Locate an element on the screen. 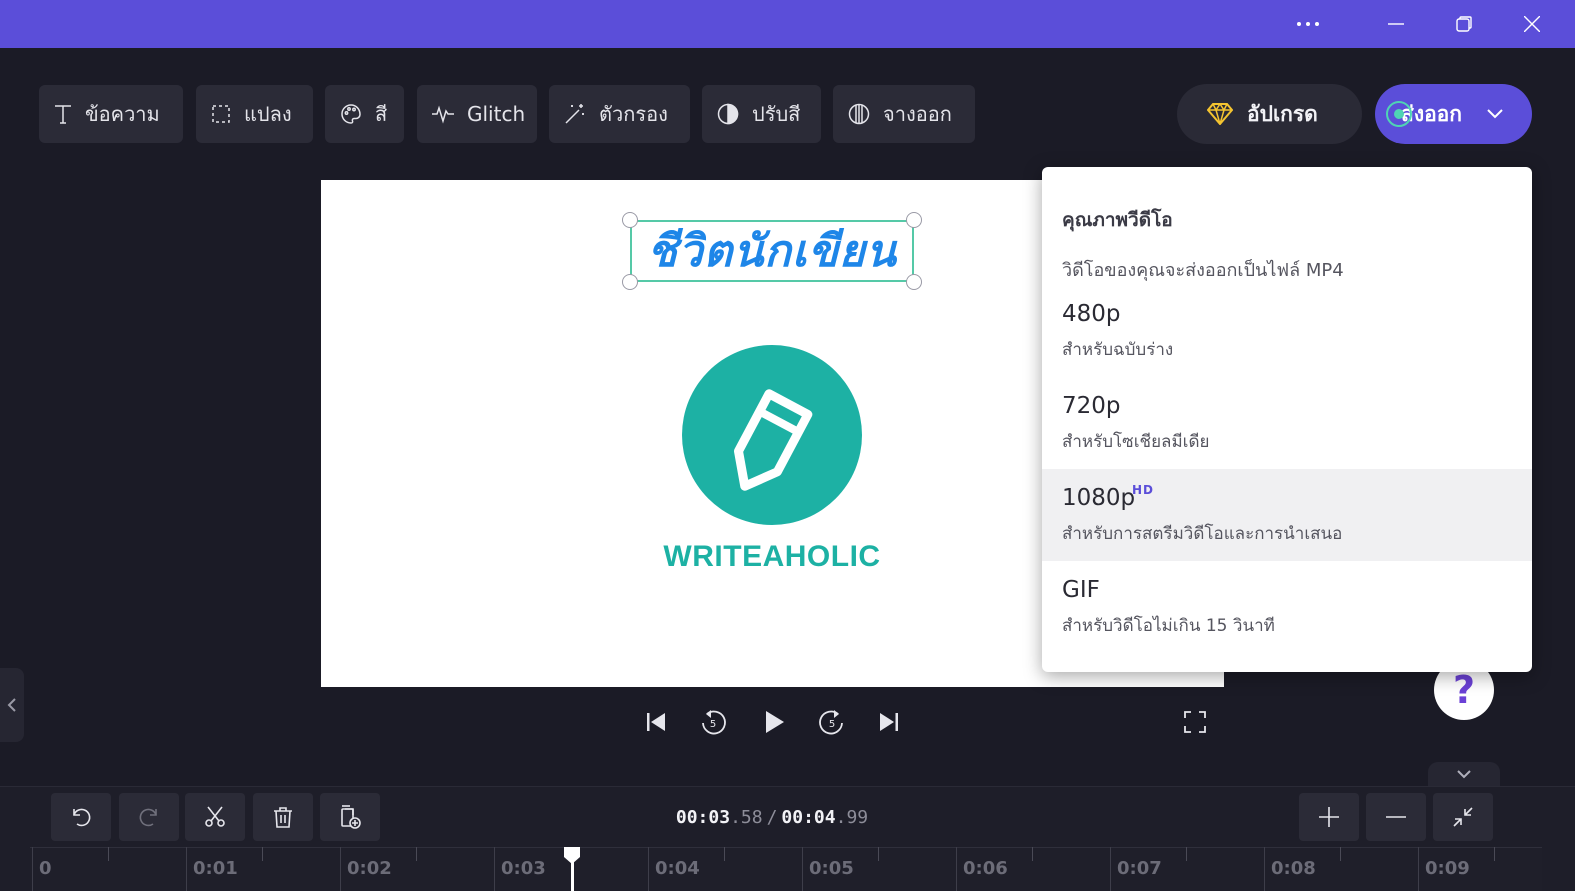  close-icon is located at coordinates (1532, 24).